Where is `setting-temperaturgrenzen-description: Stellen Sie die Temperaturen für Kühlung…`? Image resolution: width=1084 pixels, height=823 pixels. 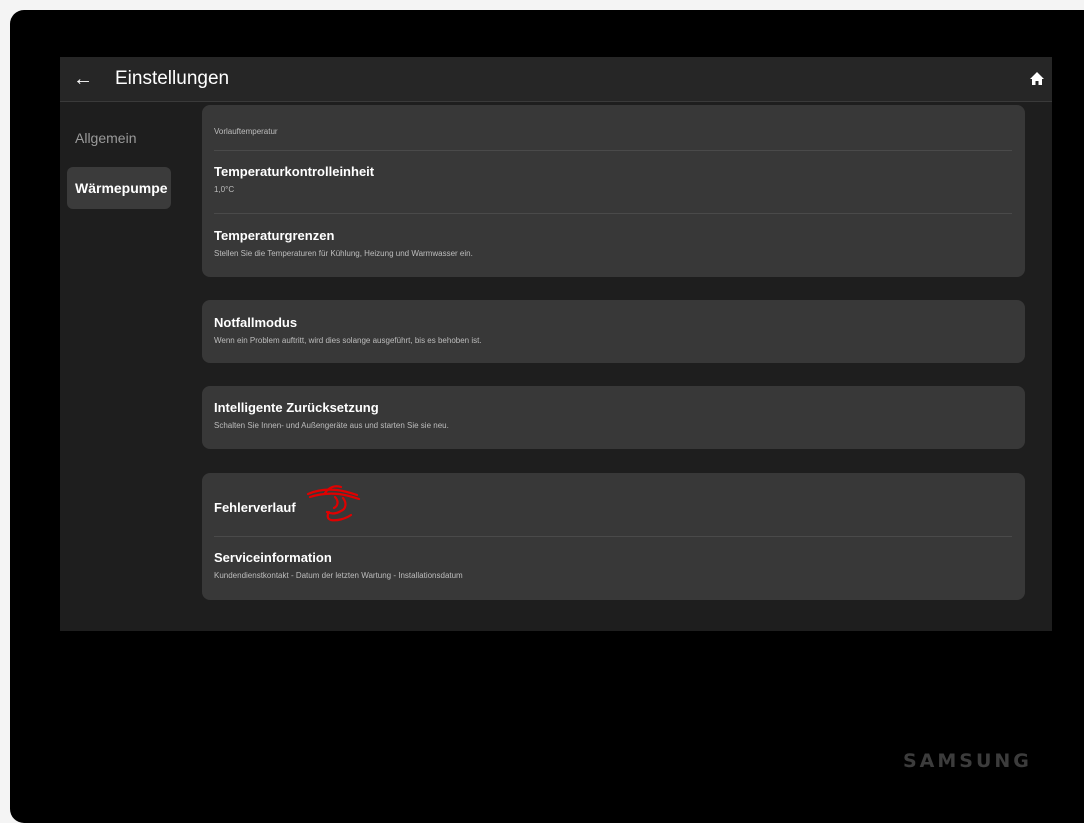
setting-temperaturgrenzen-description: Stellen Sie die Temperaturen für Kühlung… is located at coordinates (343, 253).